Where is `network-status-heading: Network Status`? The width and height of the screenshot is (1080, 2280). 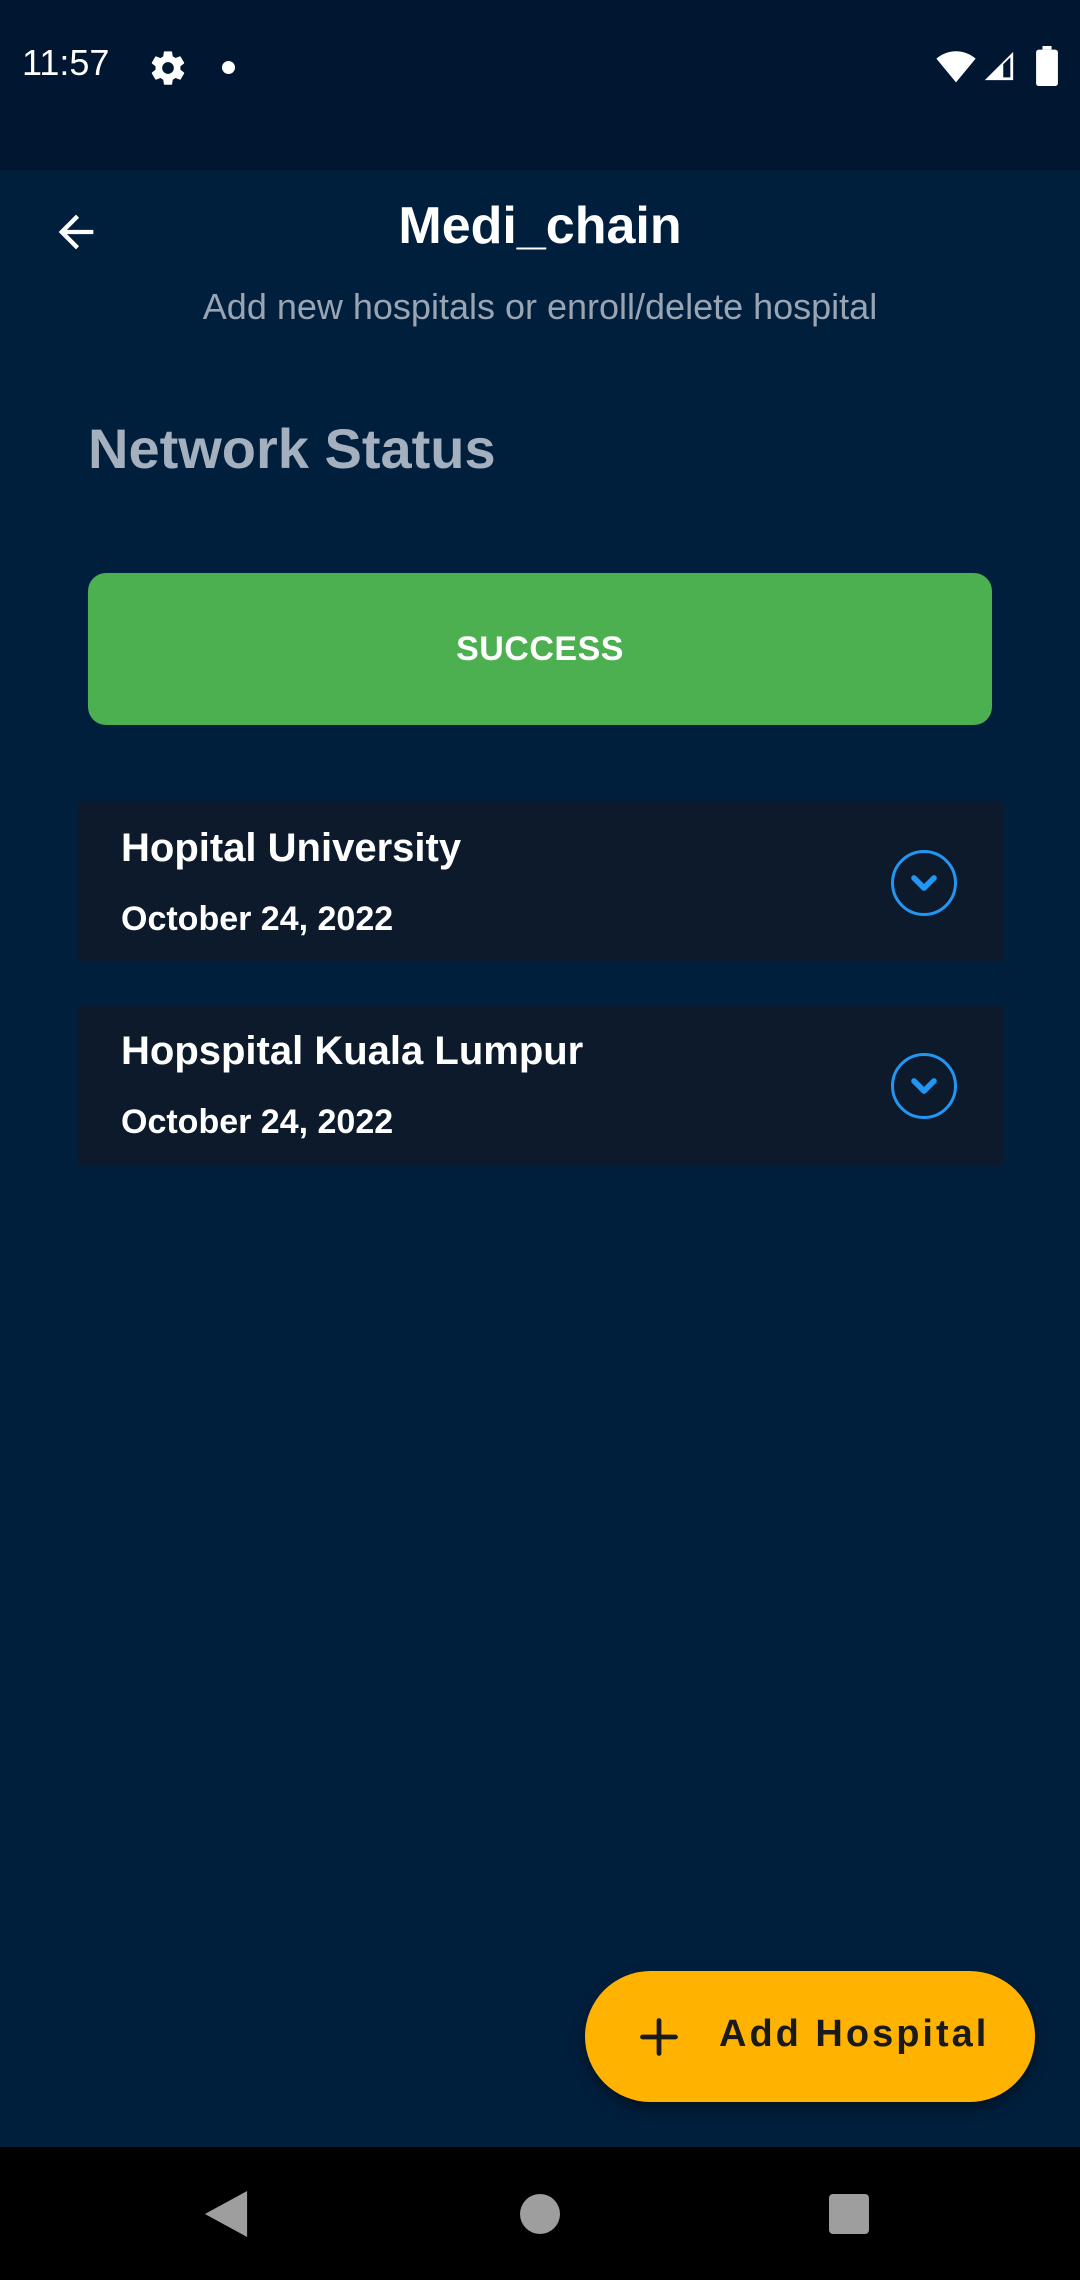 network-status-heading: Network Status is located at coordinates (292, 448).